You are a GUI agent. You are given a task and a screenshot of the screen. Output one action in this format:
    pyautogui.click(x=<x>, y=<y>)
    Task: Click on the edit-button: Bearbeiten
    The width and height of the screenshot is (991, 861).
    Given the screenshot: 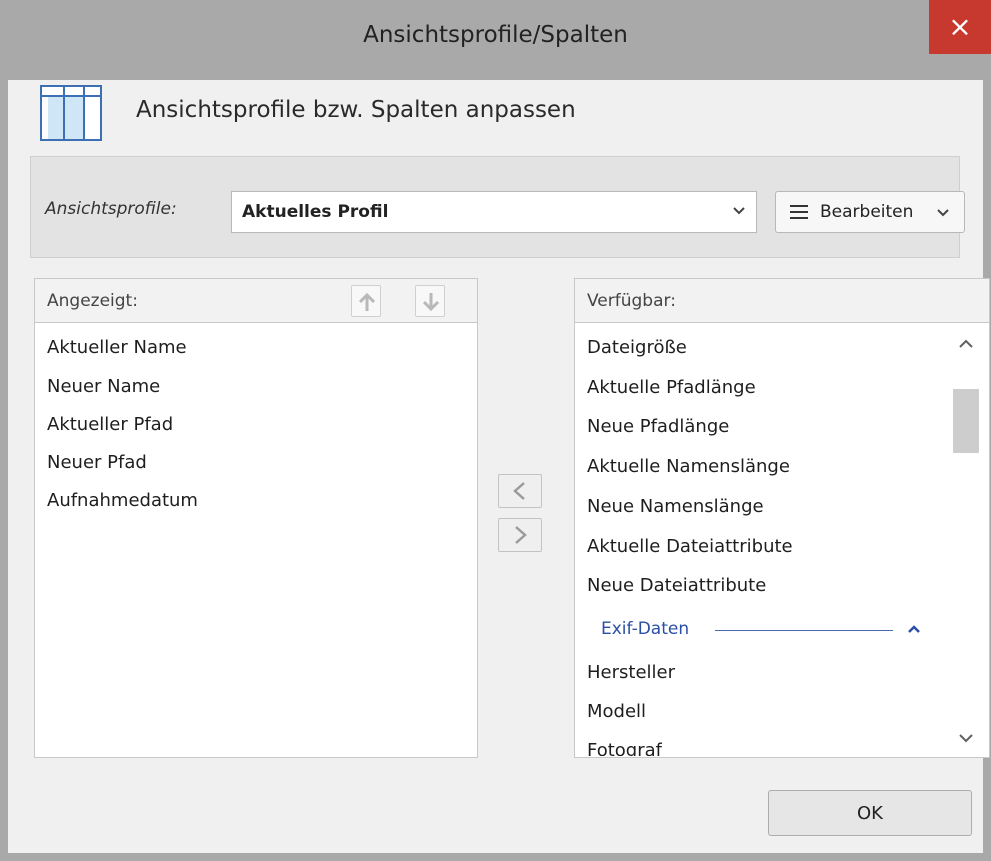 What is the action you would take?
    pyautogui.click(x=870, y=212)
    